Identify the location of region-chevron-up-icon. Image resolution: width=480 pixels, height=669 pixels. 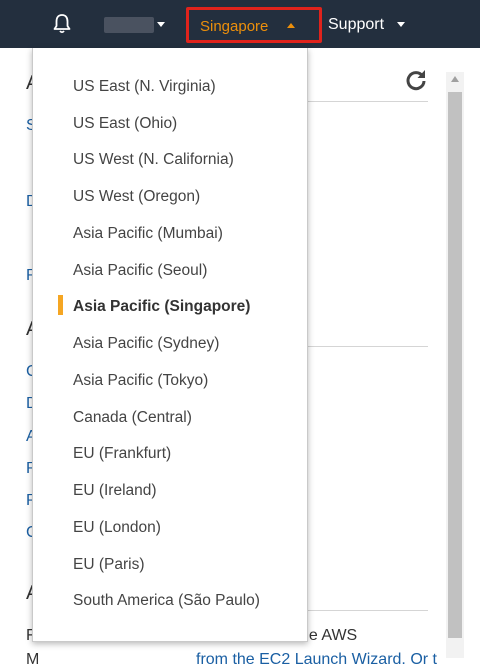
(291, 25).